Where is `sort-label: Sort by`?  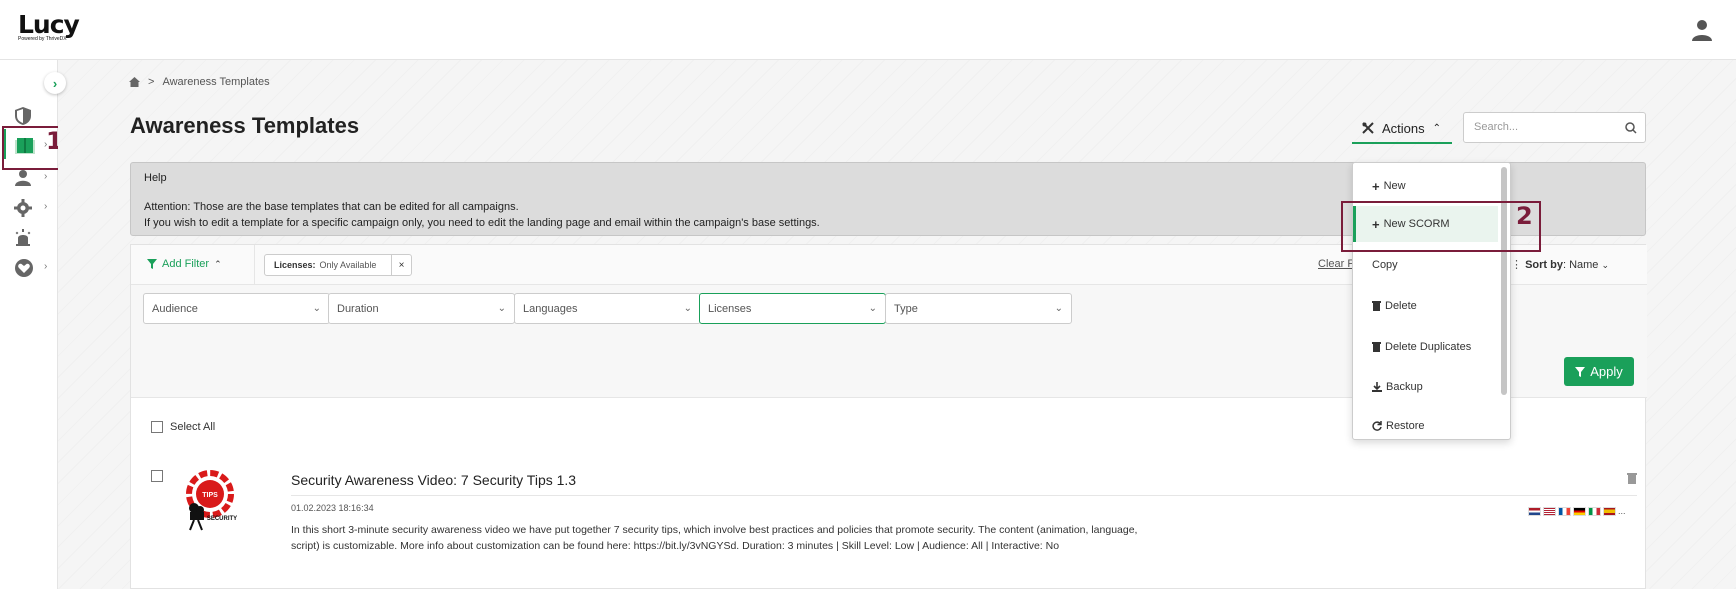
sort-label: Sort by is located at coordinates (1544, 265).